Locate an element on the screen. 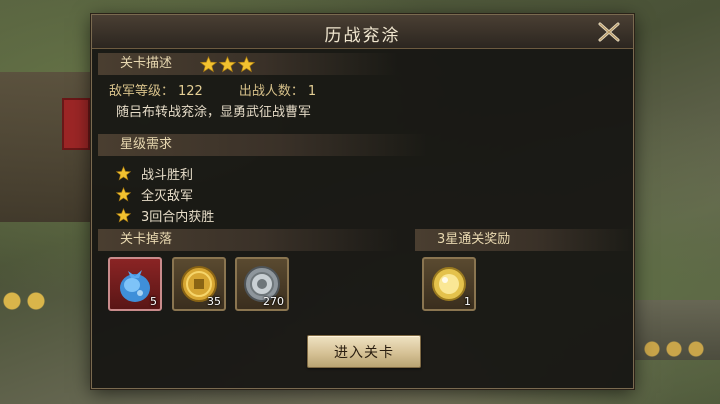  enter-stage-button: 进入关卡 is located at coordinates (364, 351).